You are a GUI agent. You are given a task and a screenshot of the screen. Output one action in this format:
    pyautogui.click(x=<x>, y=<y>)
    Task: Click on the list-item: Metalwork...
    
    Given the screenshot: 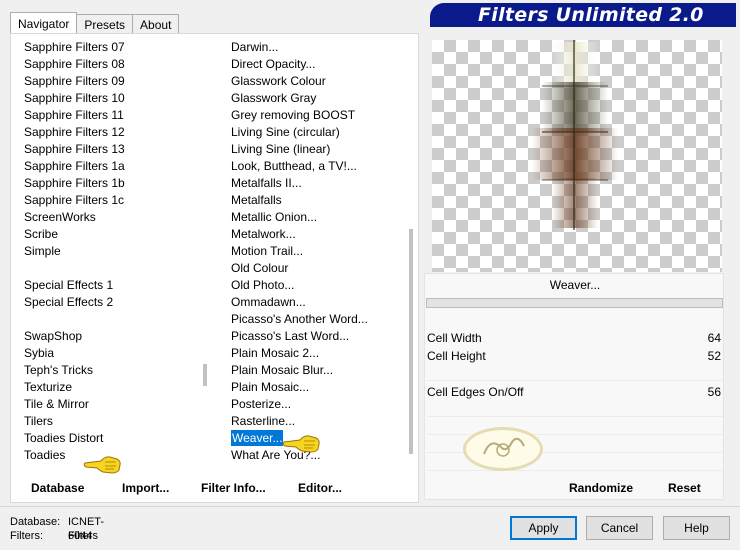 What is the action you would take?
    pyautogui.click(x=321, y=234)
    